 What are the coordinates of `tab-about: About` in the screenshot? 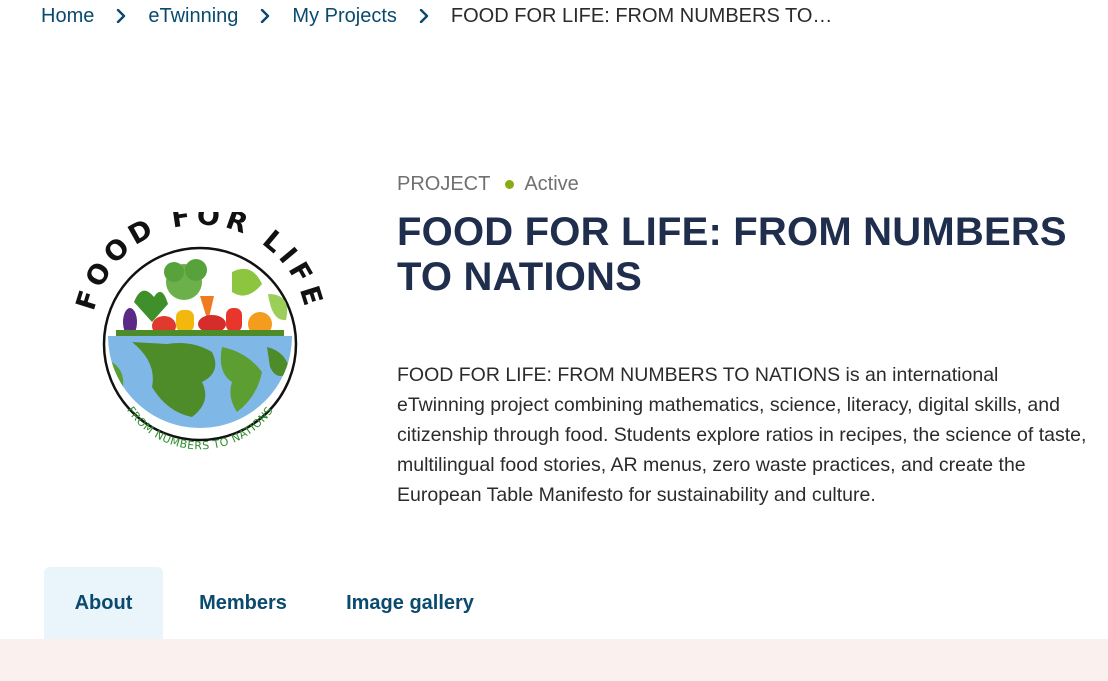 It's located at (103, 603).